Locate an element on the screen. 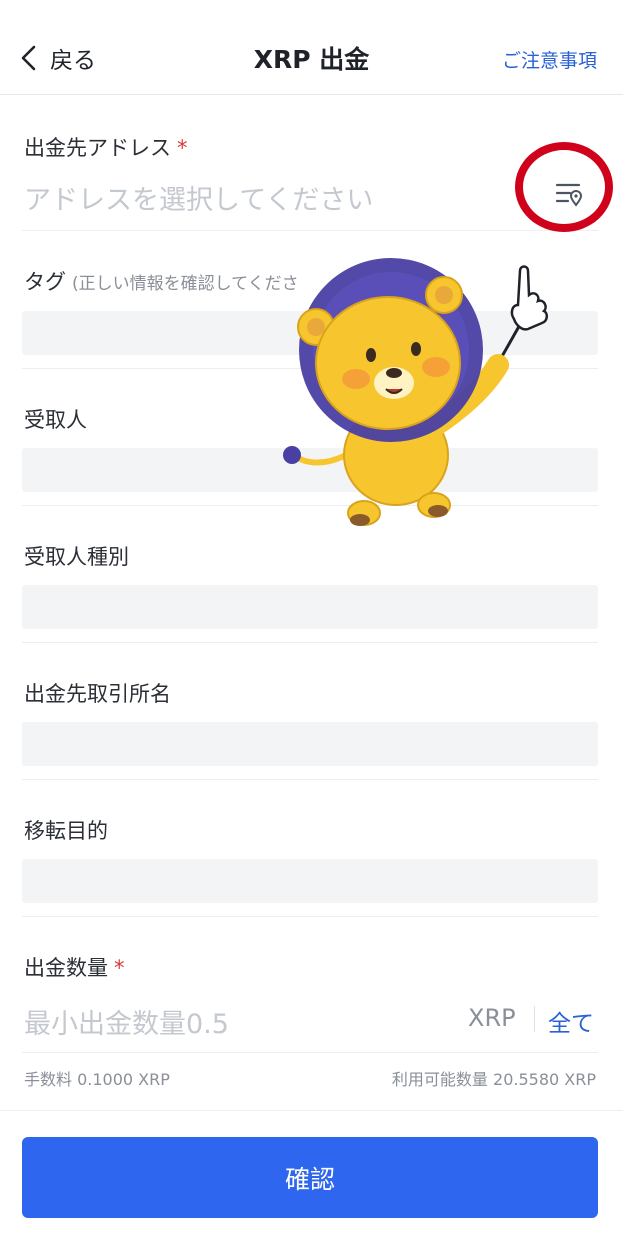 This screenshot has width=623, height=1250. header: 戻る XRP 出金 ご注意事項 is located at coordinates (311, 47).